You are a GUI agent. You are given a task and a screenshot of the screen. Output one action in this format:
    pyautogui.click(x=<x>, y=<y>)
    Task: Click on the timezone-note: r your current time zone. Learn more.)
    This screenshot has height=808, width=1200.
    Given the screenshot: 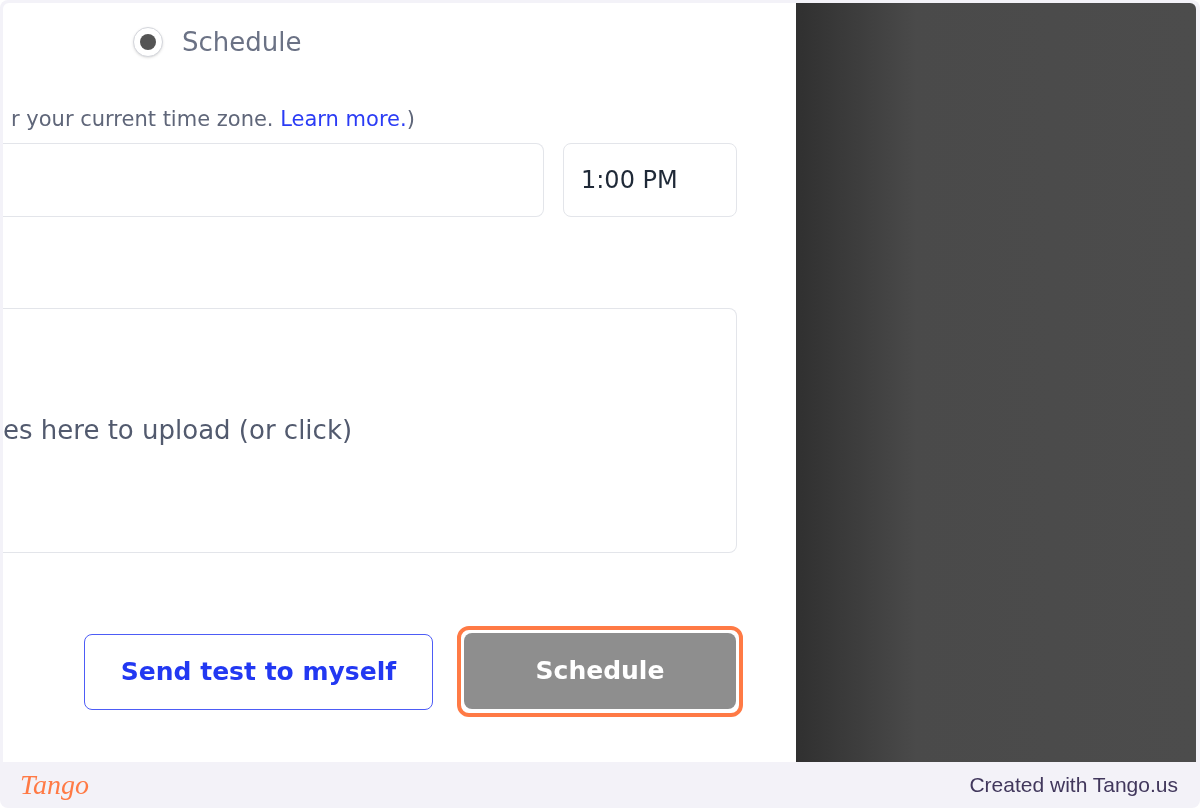 What is the action you would take?
    pyautogui.click(x=213, y=119)
    